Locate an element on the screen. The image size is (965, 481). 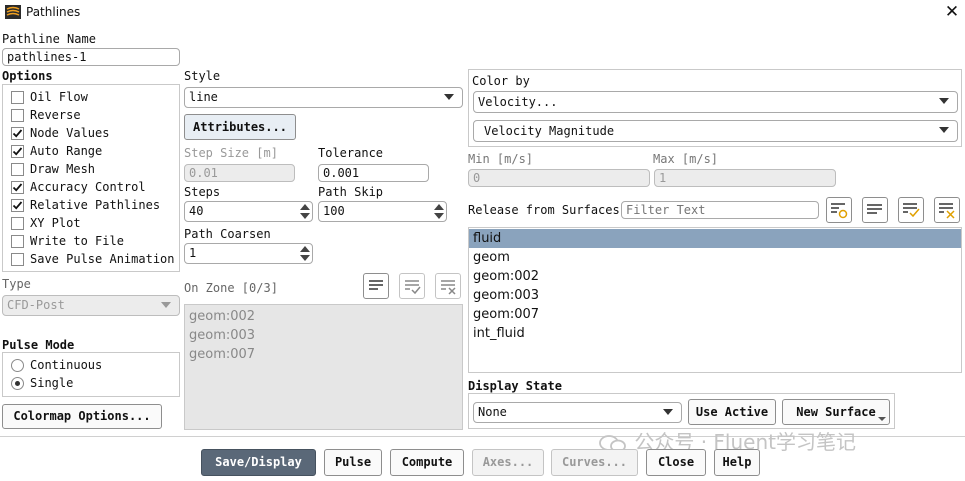
option-checkbox: XY Plot is located at coordinates (46, 223).